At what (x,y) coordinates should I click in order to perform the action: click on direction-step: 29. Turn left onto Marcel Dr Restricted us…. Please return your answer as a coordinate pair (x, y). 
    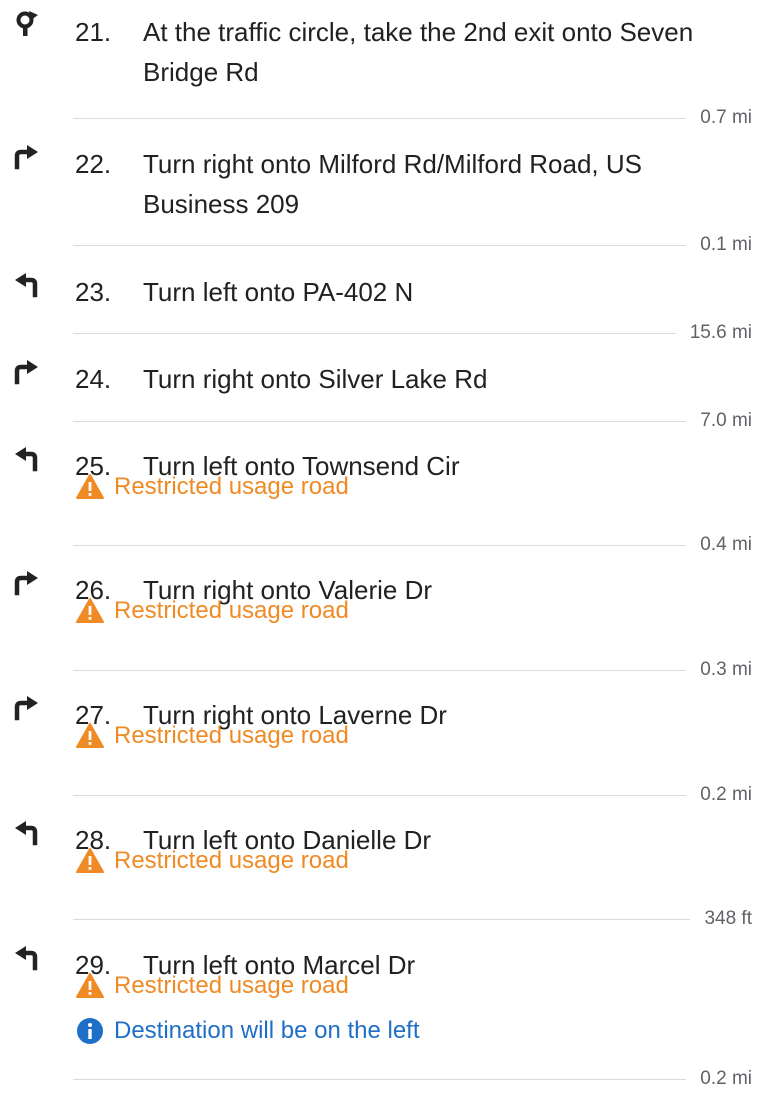
    Looking at the image, I should click on (379, 1013).